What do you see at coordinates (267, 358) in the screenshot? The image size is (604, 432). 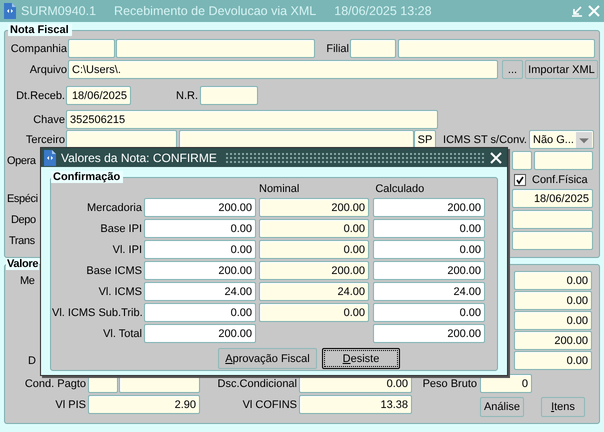 I see `fiscal-approval-button: Aprovação Fiscal` at bounding box center [267, 358].